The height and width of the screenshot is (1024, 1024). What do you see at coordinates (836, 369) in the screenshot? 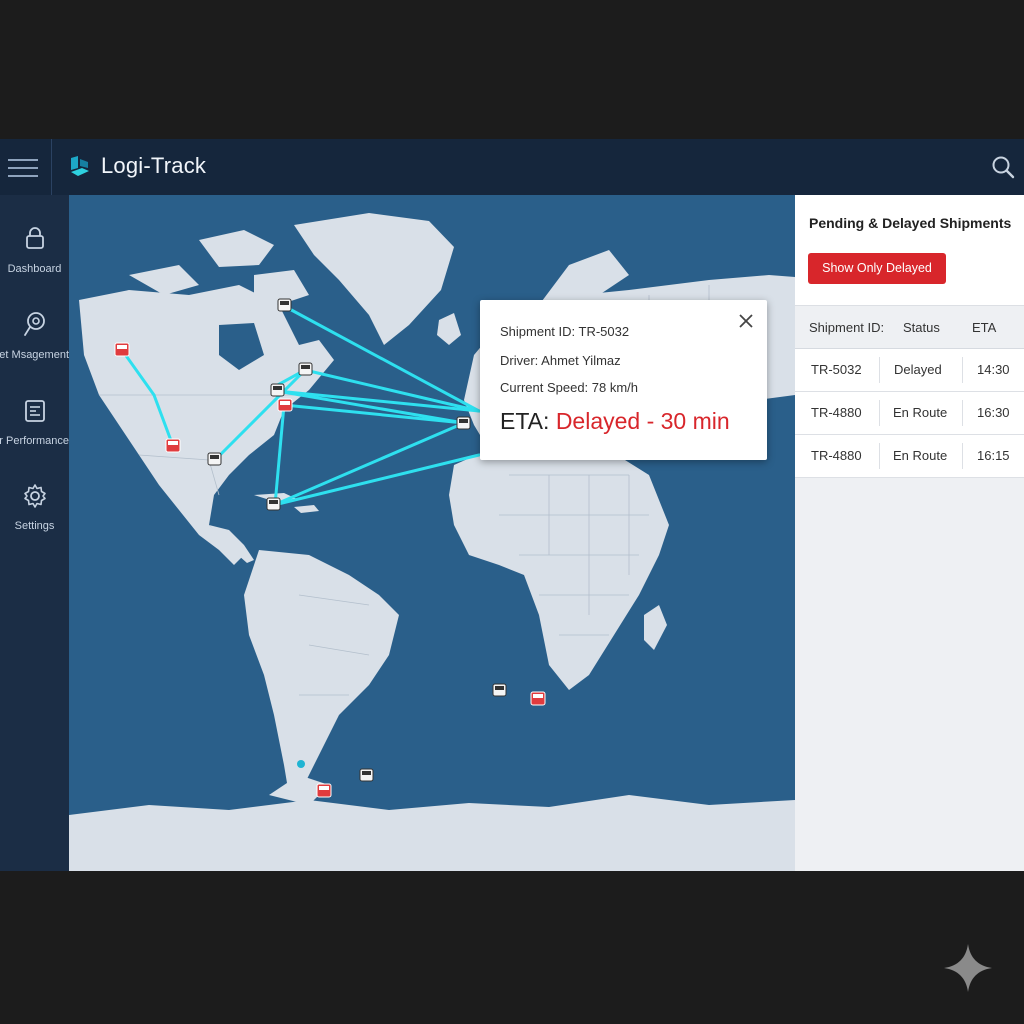
I see `cell-shipment-id: TR-5032` at bounding box center [836, 369].